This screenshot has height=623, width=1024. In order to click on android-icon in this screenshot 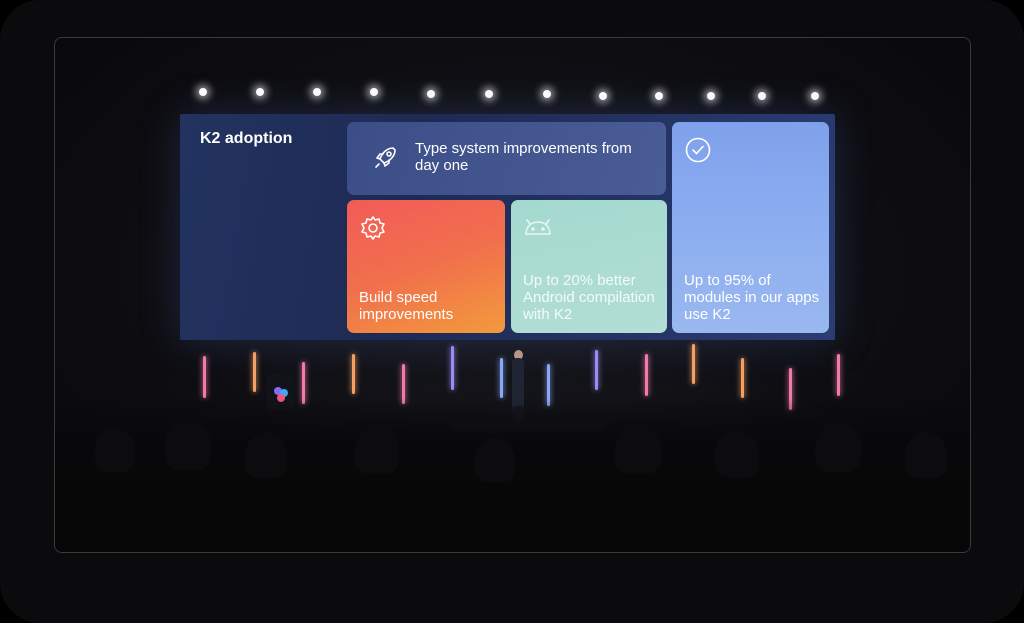, I will do `click(538, 229)`.